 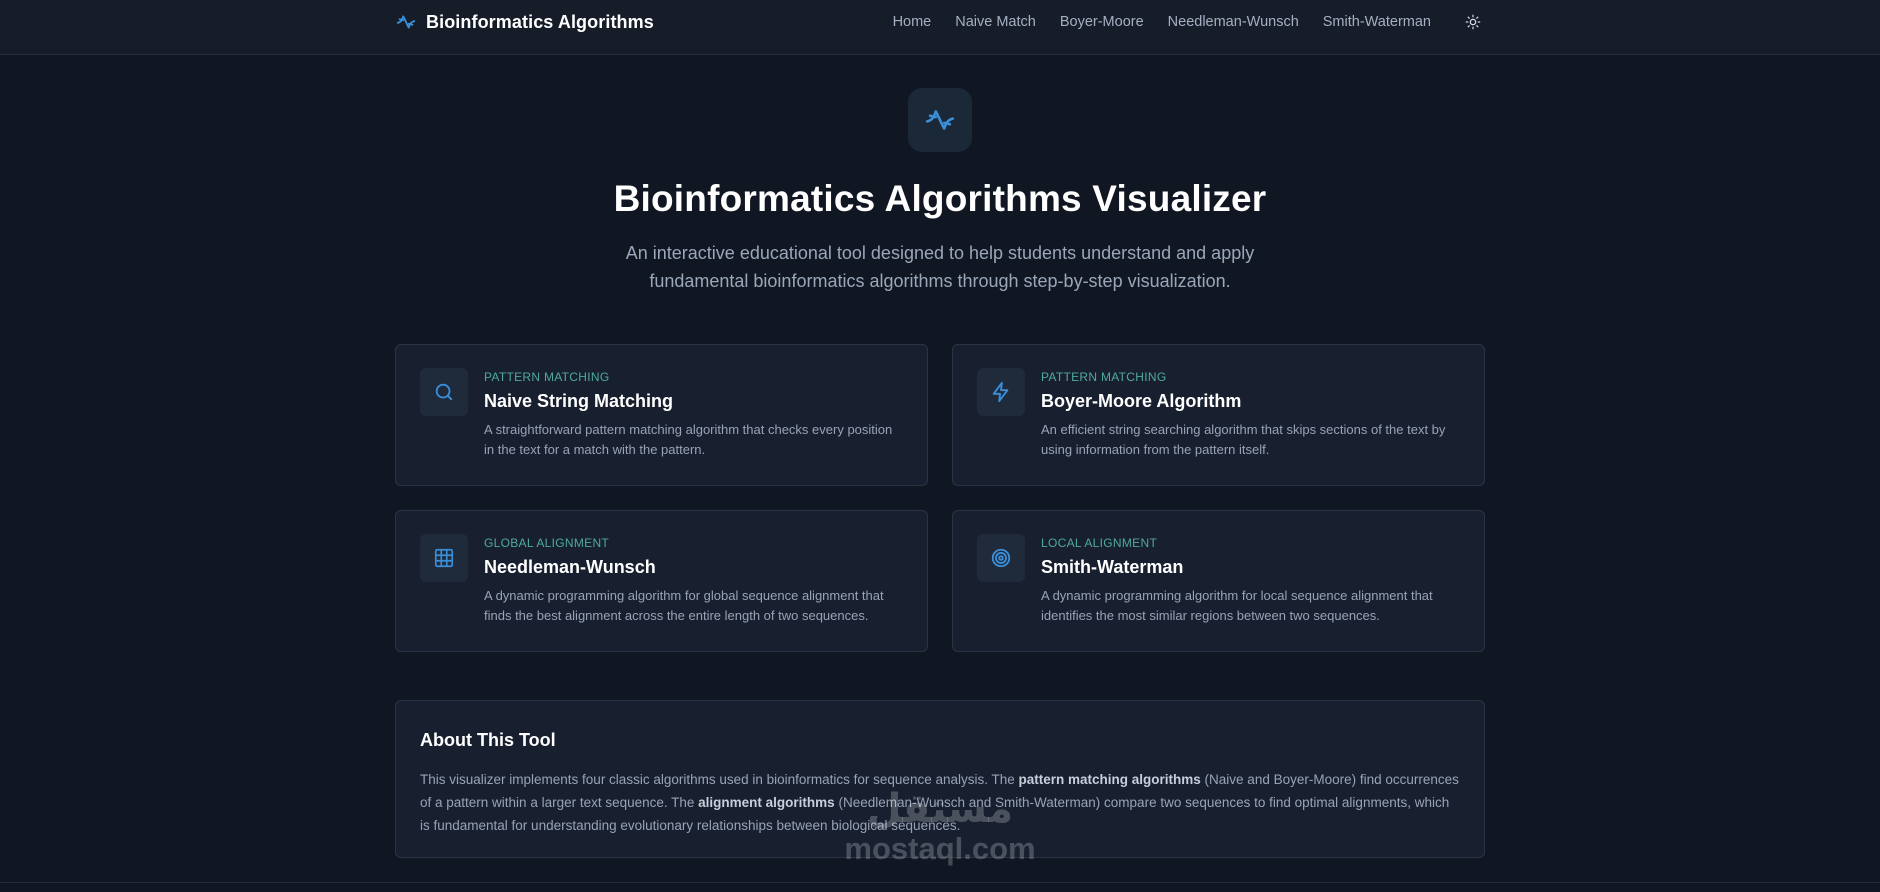 I want to click on card-title: Boyer-Moore Algorithm, so click(x=1141, y=401).